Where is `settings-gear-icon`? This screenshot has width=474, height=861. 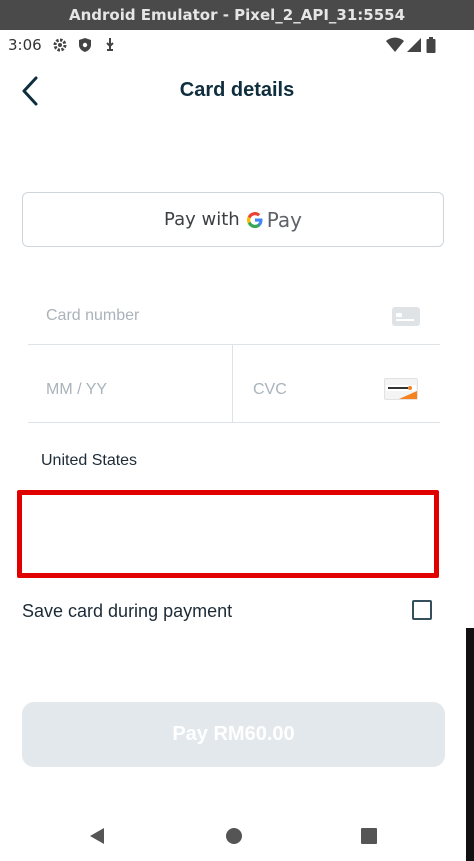 settings-gear-icon is located at coordinates (60, 45).